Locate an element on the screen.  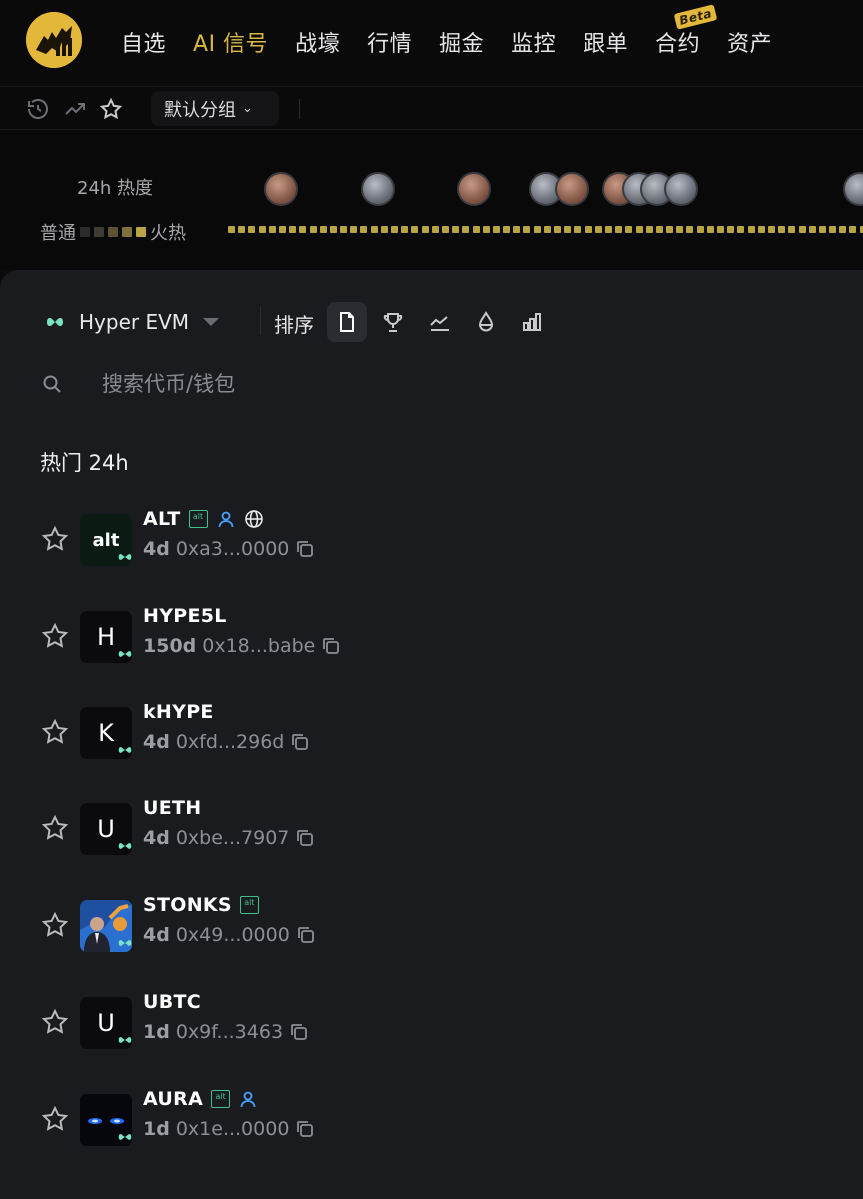
divider is located at coordinates (260, 321).